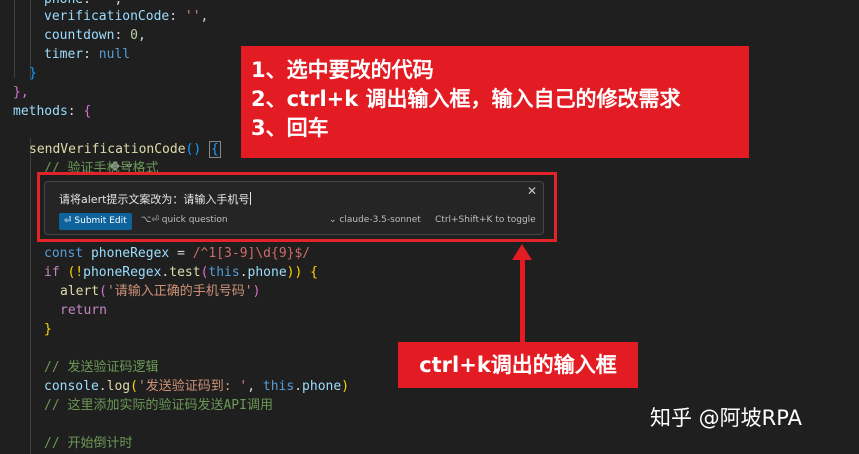  What do you see at coordinates (160, 291) in the screenshot?
I see `code-line: alert('请输入正确的手机号码')` at bounding box center [160, 291].